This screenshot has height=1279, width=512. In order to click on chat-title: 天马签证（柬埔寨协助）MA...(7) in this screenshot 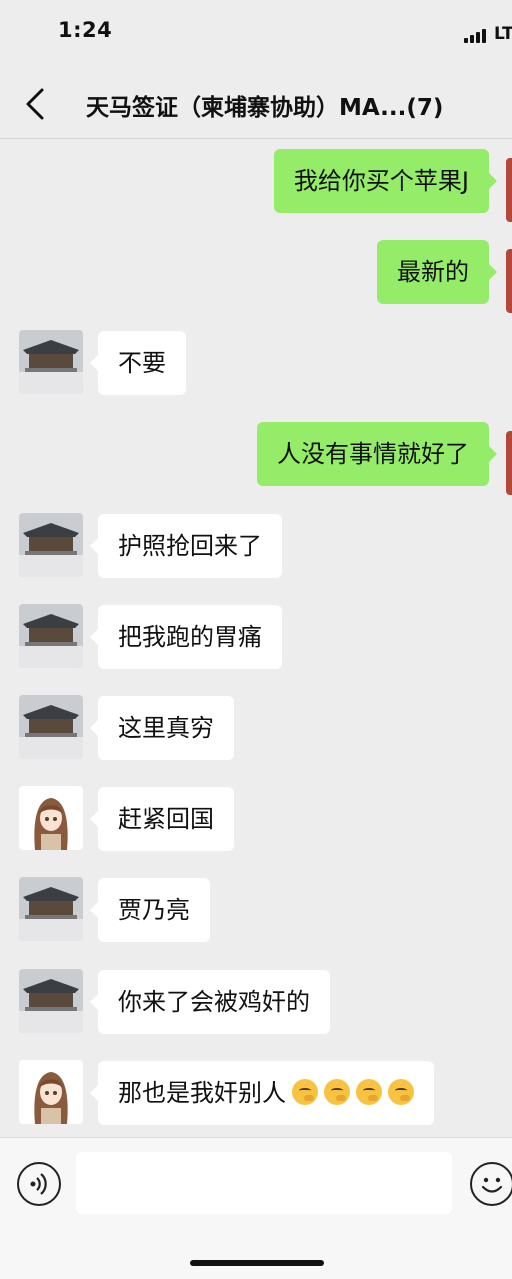, I will do `click(265, 108)`.